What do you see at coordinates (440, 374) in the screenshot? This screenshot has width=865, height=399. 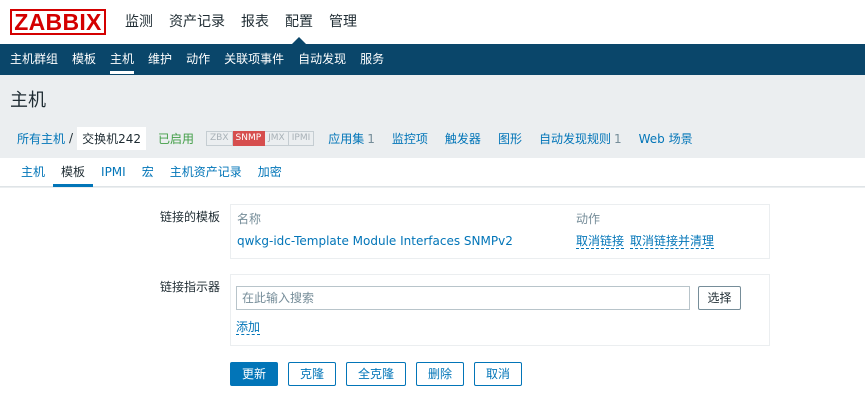 I see `delete-button: 删除` at bounding box center [440, 374].